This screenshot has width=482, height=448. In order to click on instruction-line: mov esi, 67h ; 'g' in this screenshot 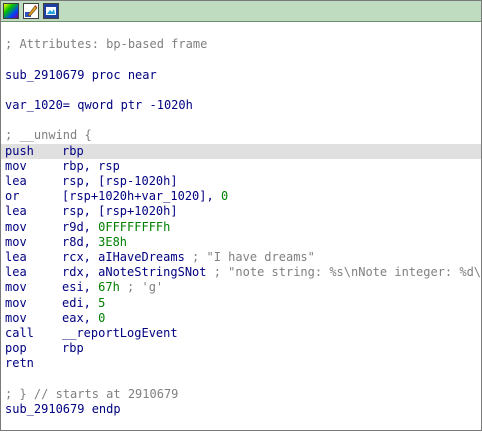, I will do `click(241, 287)`.